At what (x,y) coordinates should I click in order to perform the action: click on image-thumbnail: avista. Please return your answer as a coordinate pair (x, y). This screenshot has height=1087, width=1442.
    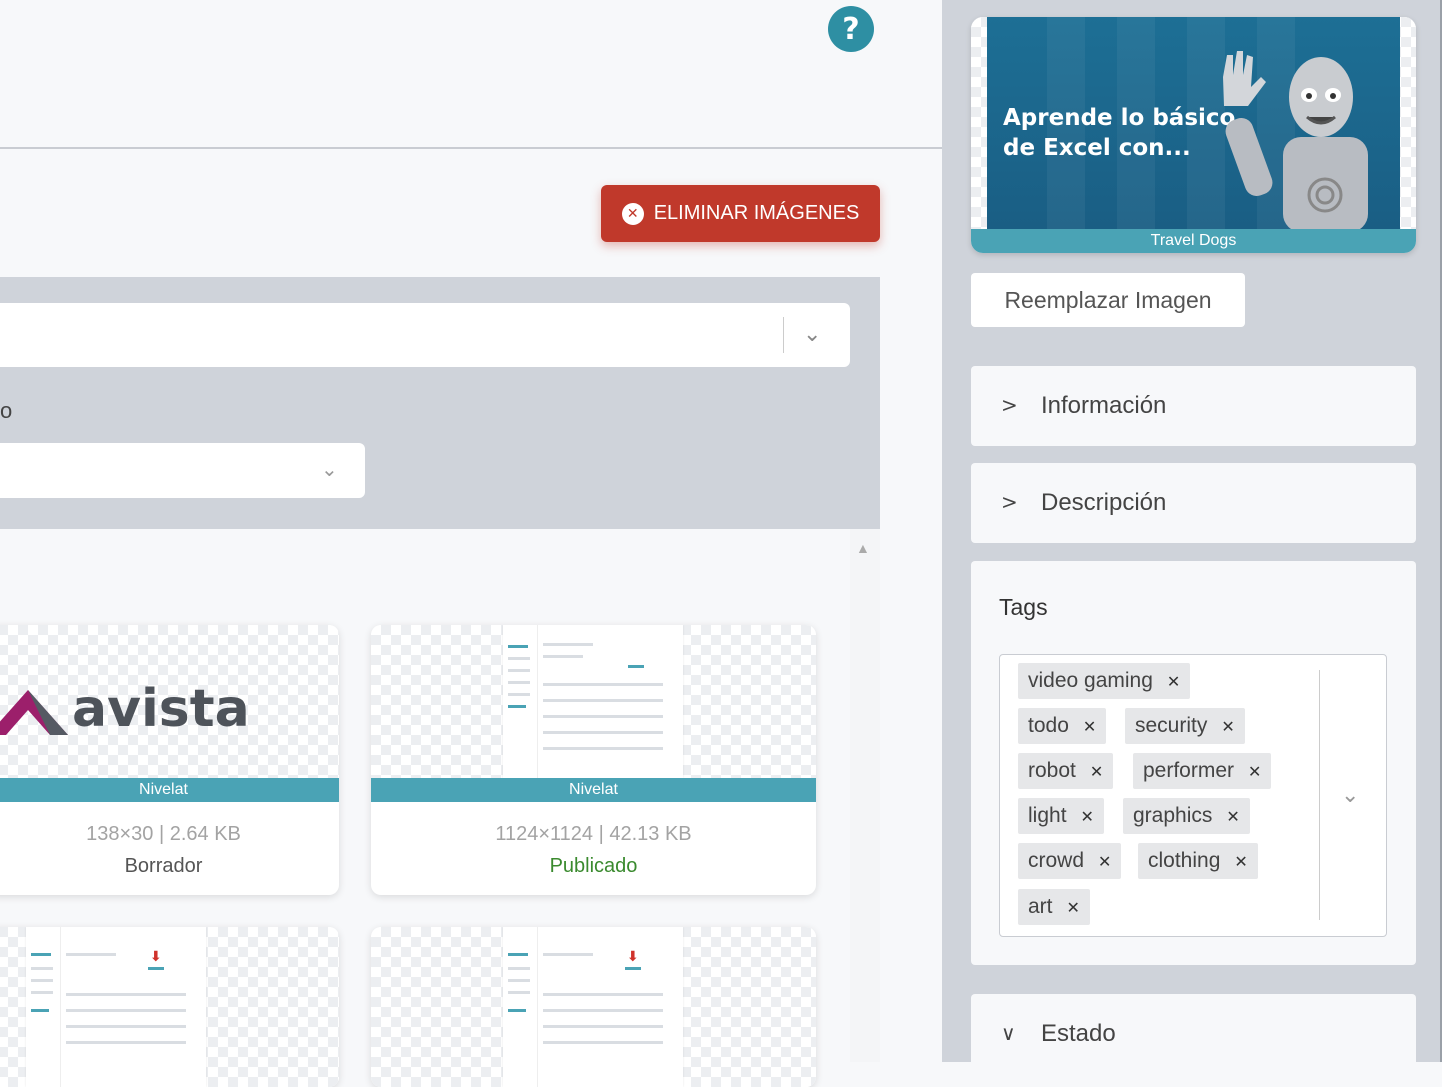
    Looking at the image, I should click on (169, 701).